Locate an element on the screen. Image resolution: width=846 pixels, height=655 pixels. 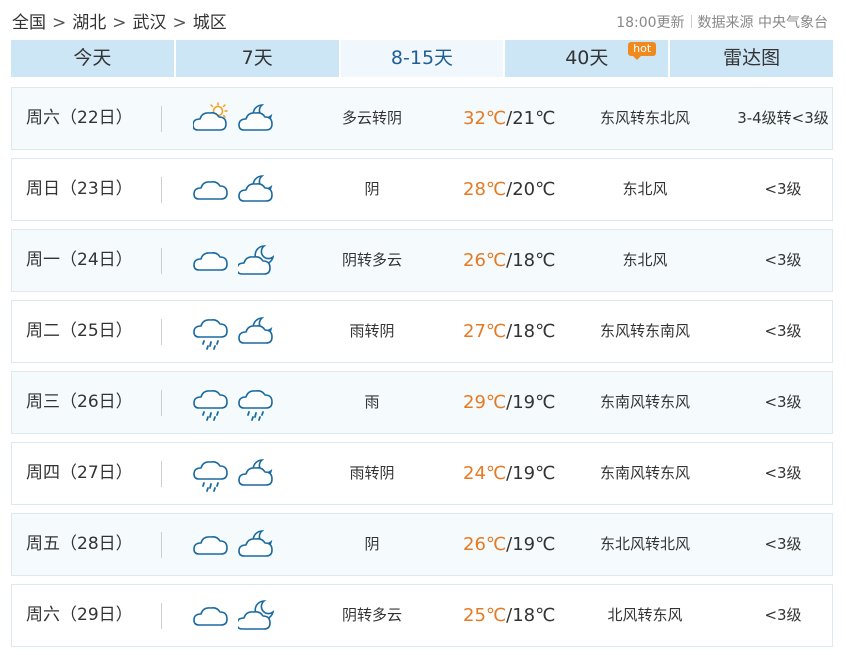
tab-8-15-days: 8-15天 is located at coordinates (423, 58).